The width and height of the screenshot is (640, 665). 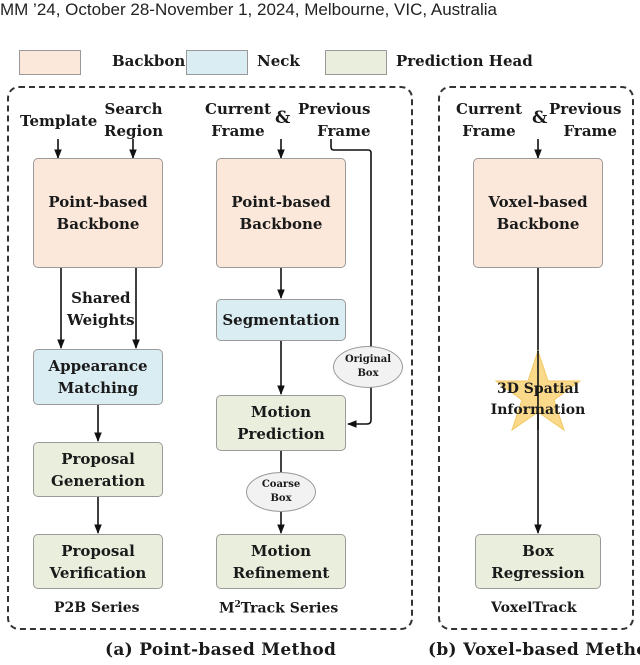 What do you see at coordinates (101, 309) in the screenshot?
I see `label-shared-weights: Shared Weights` at bounding box center [101, 309].